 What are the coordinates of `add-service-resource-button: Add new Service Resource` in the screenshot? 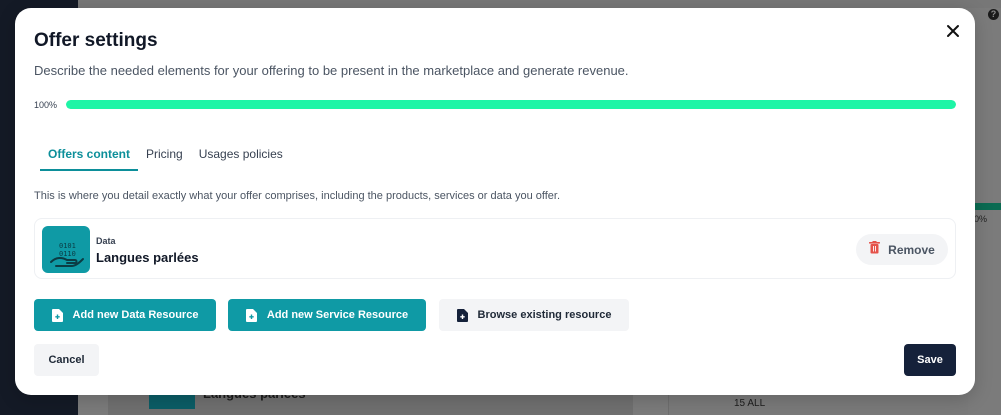 It's located at (327, 315).